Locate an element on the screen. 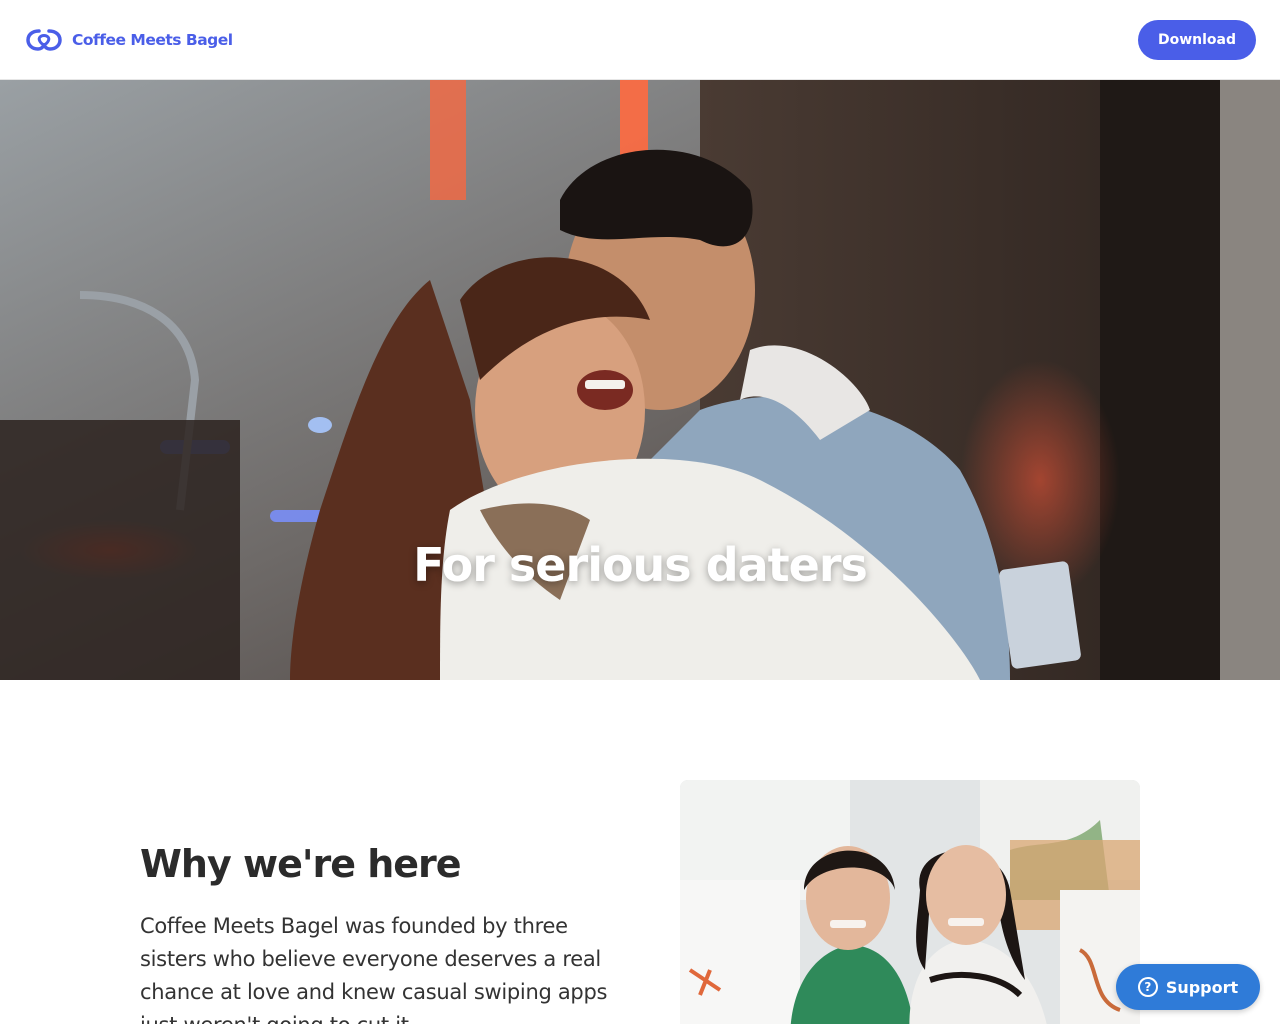 The width and height of the screenshot is (1280, 1024). about-heading: Why we're here is located at coordinates (301, 864).